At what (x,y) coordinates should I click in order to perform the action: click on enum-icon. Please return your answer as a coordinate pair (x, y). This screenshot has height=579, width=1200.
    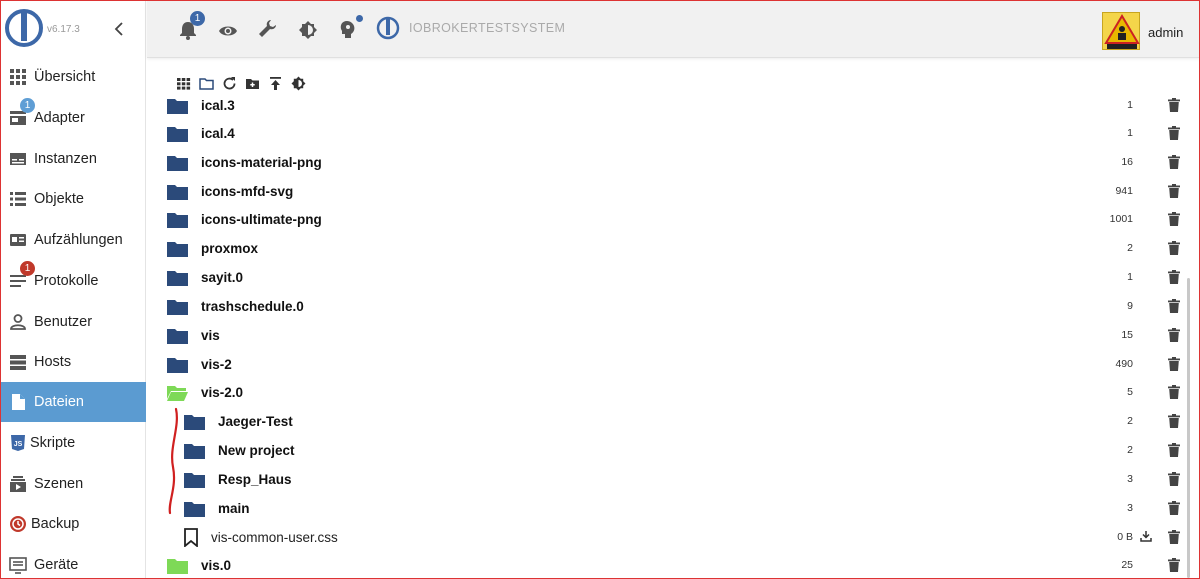
    Looking at the image, I should click on (18, 240).